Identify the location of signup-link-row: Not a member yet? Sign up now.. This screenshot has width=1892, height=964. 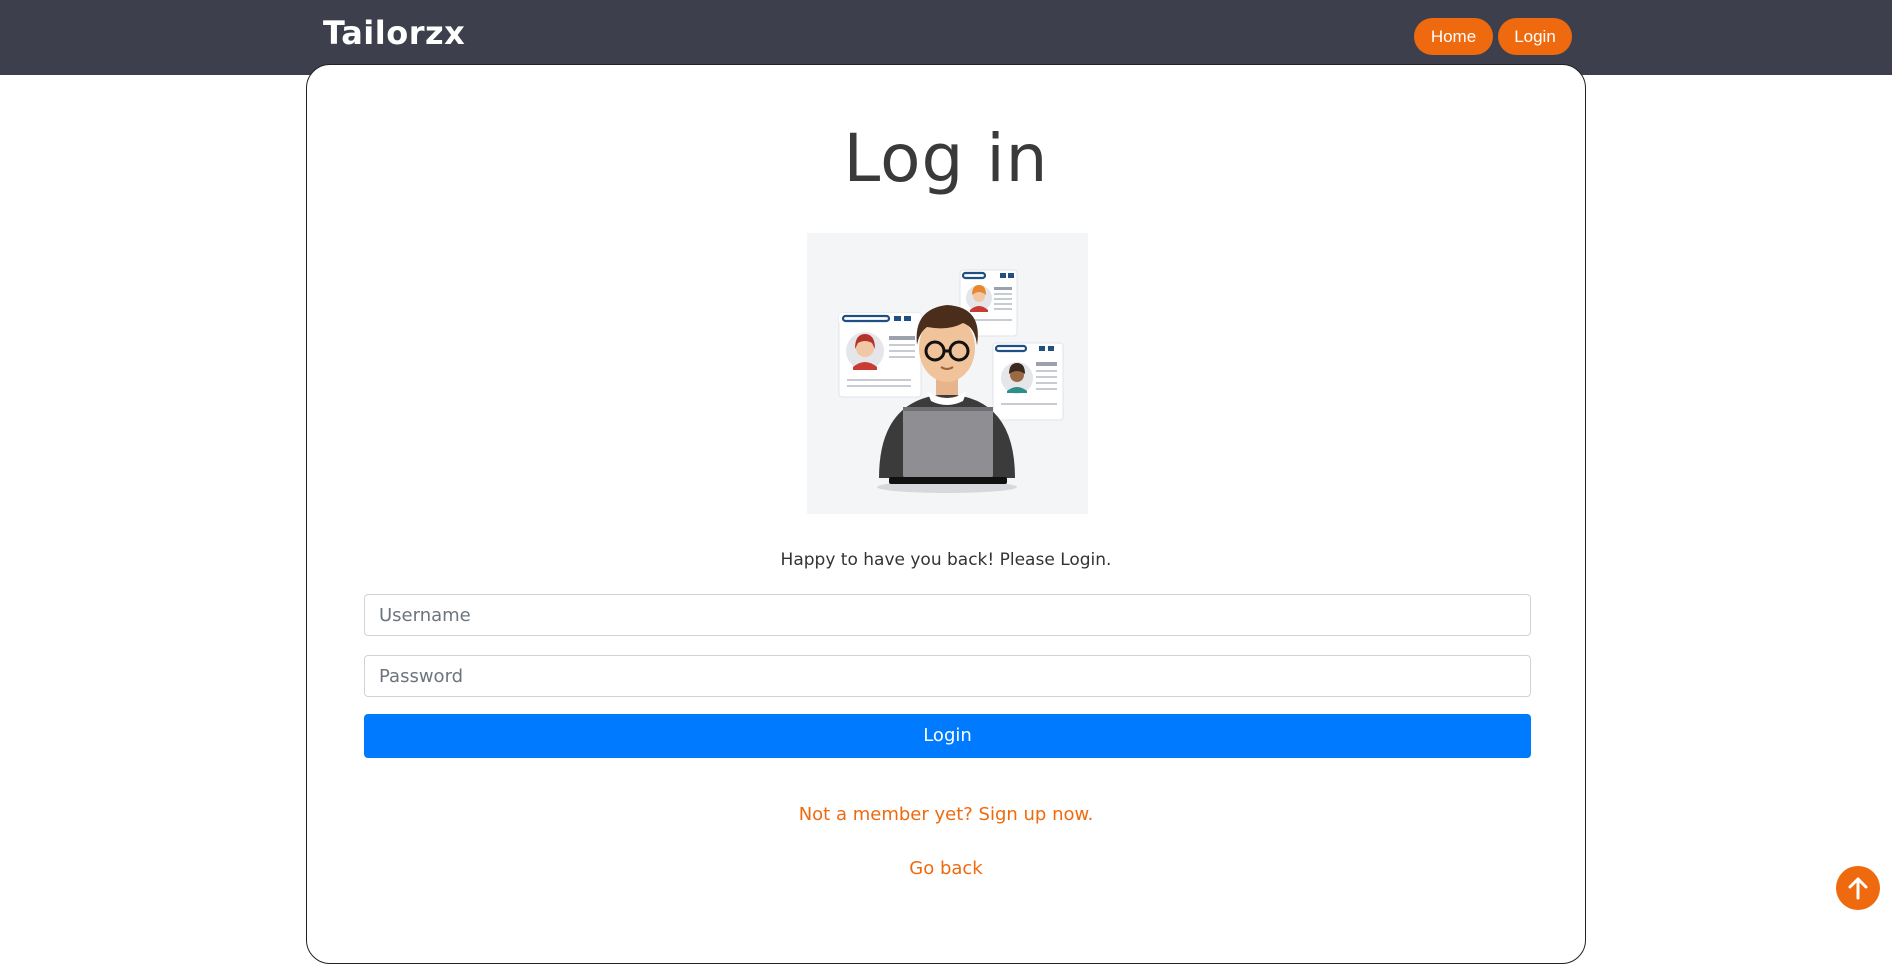
(946, 814).